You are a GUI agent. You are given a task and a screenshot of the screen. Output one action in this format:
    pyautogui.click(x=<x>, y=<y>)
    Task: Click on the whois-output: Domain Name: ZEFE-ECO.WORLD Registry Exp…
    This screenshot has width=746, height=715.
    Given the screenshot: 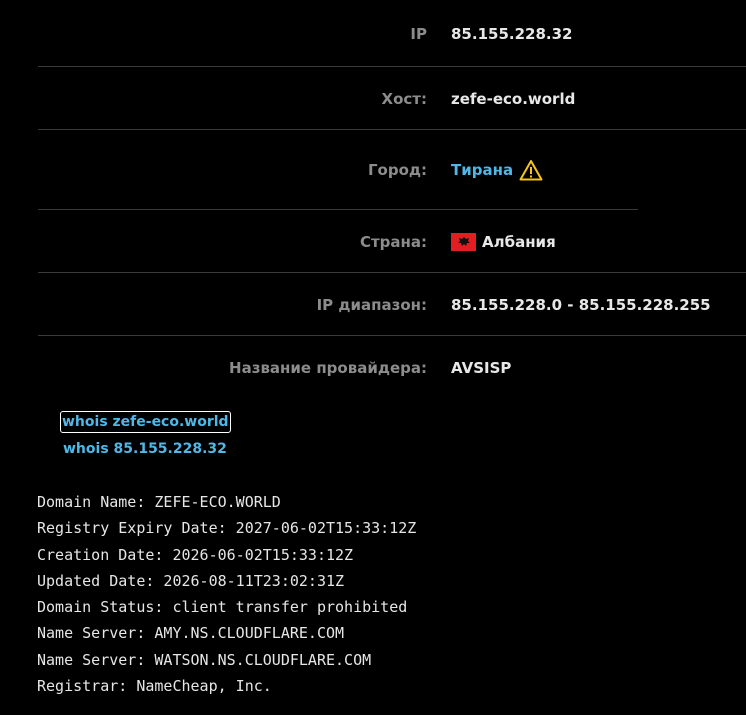 What is the action you would take?
    pyautogui.click(x=226, y=594)
    